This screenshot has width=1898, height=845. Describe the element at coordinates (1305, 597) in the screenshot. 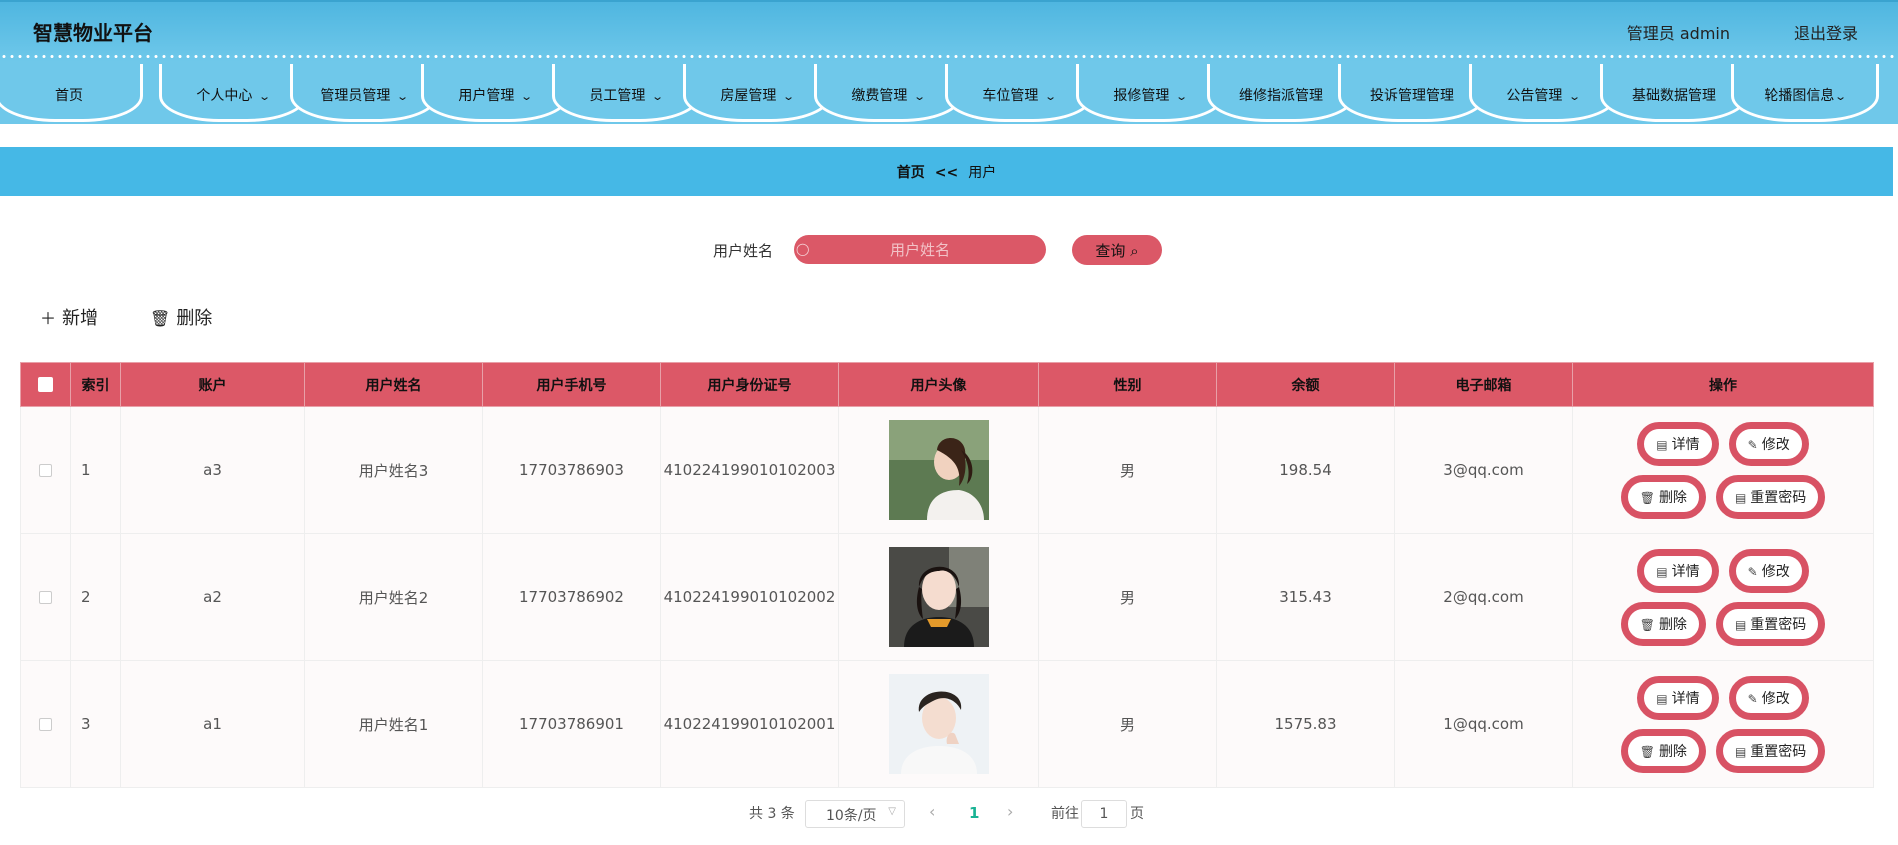

I see `cell-balance: 315.43` at that location.